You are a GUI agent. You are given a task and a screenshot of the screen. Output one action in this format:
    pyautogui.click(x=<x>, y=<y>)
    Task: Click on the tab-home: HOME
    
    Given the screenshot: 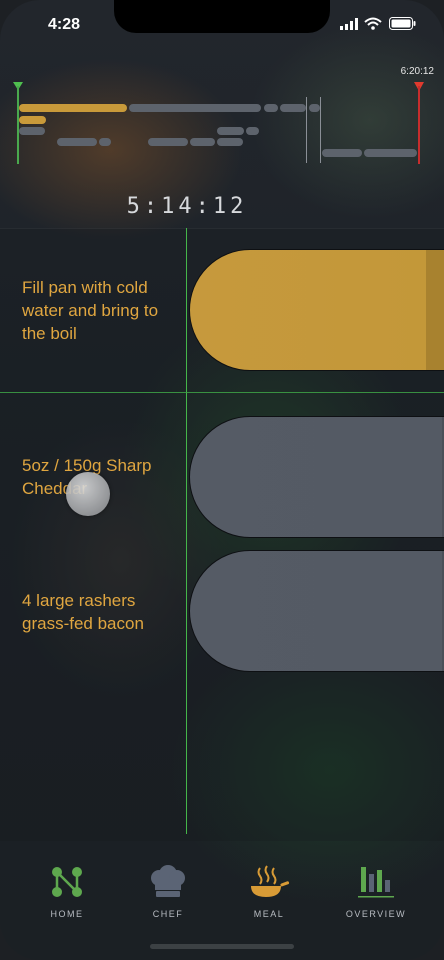 What is the action you would take?
    pyautogui.click(x=67, y=891)
    